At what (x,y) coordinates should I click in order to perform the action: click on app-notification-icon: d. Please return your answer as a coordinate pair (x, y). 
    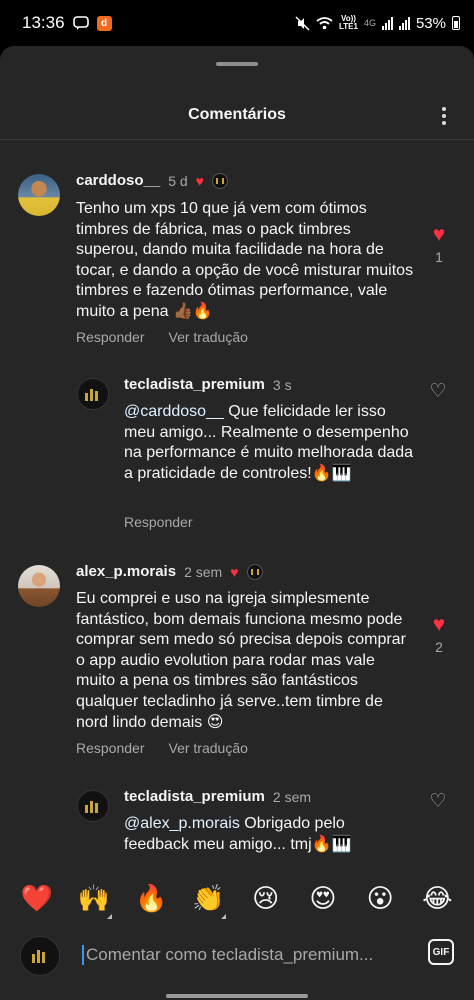
    Looking at the image, I should click on (104, 23).